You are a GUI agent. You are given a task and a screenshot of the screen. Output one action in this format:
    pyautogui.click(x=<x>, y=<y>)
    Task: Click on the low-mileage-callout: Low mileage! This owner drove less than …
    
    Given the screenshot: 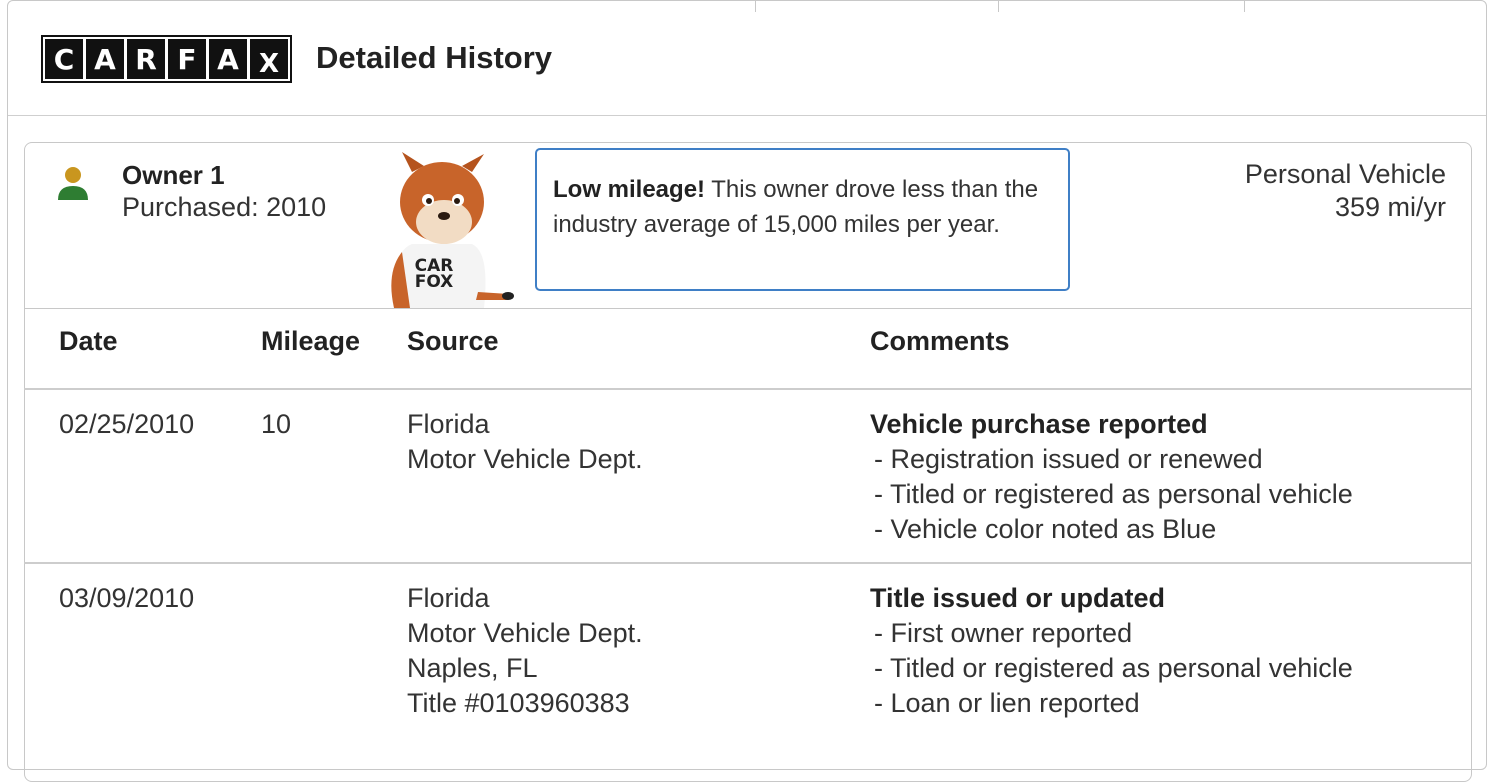 What is the action you would take?
    pyautogui.click(x=802, y=219)
    